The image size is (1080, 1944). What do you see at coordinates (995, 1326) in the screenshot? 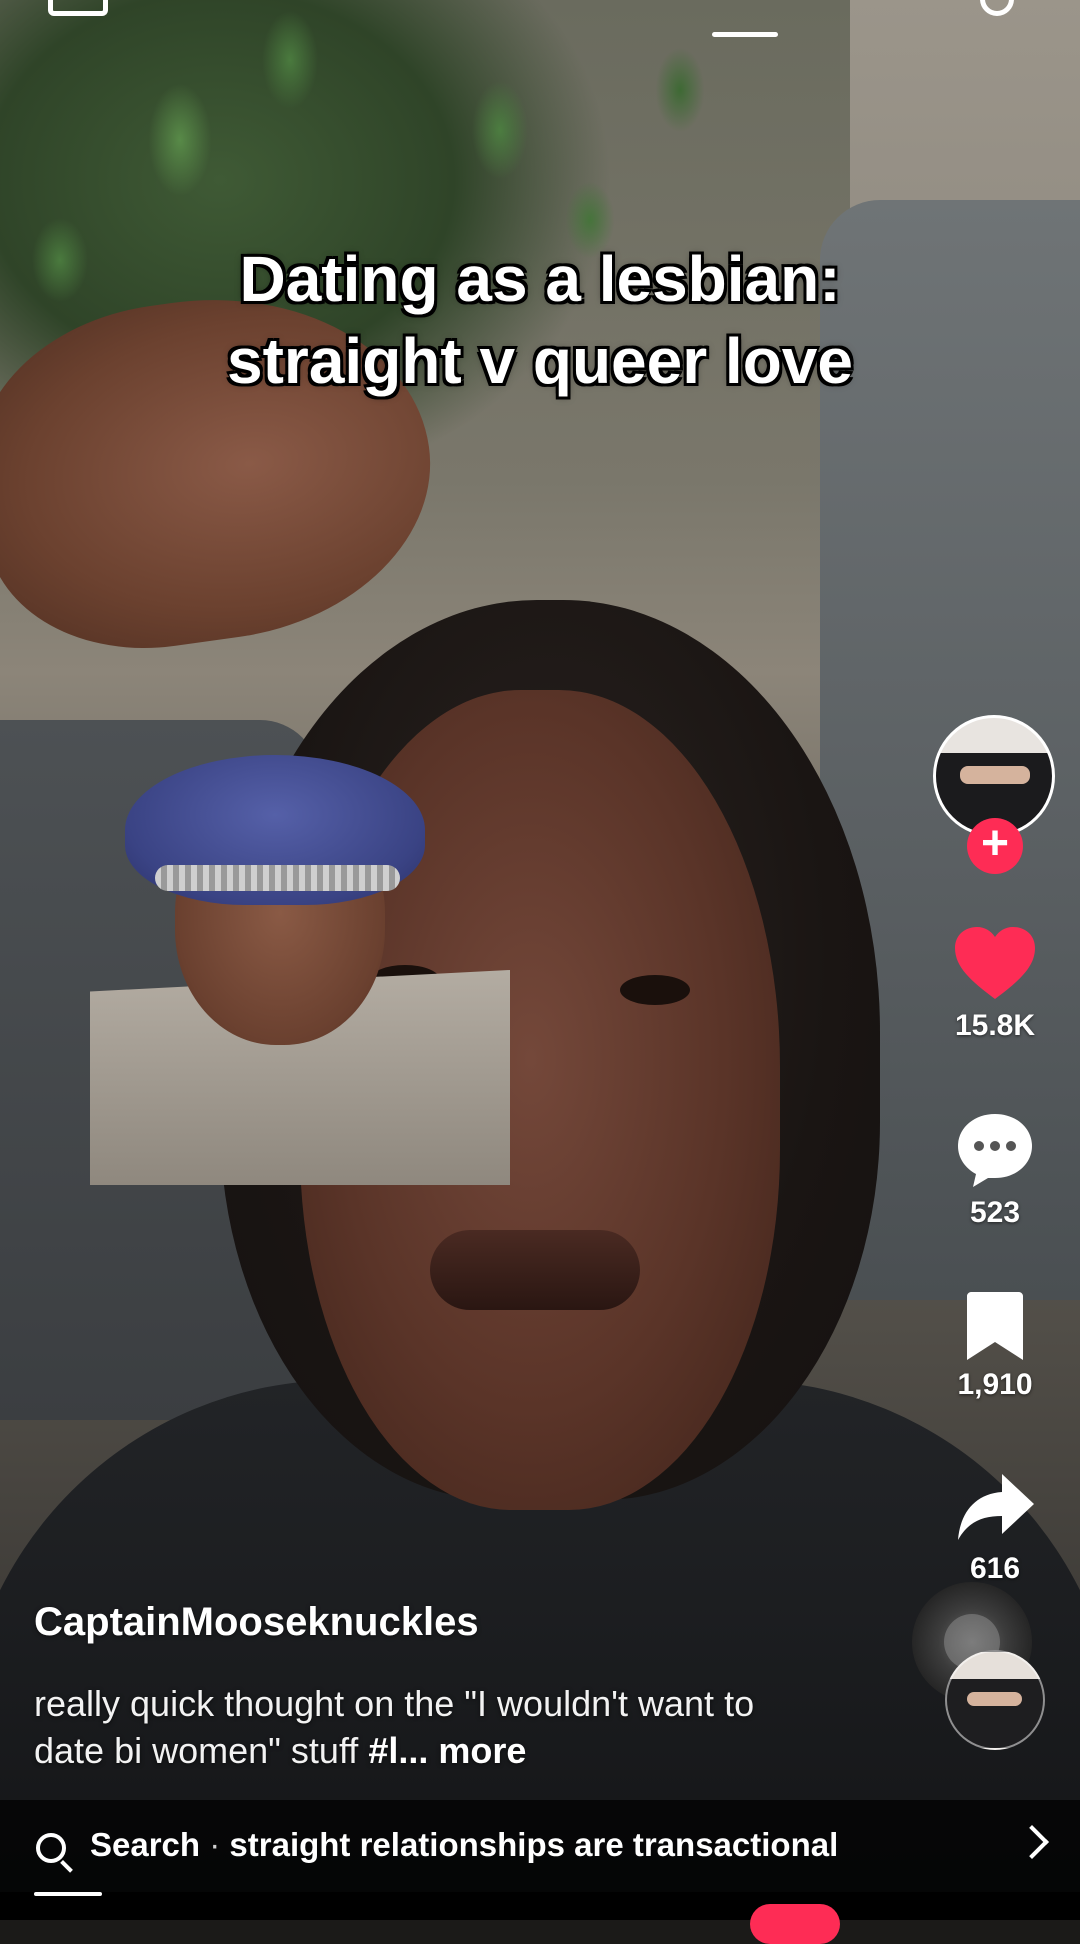
I see `bookmark-icon` at bounding box center [995, 1326].